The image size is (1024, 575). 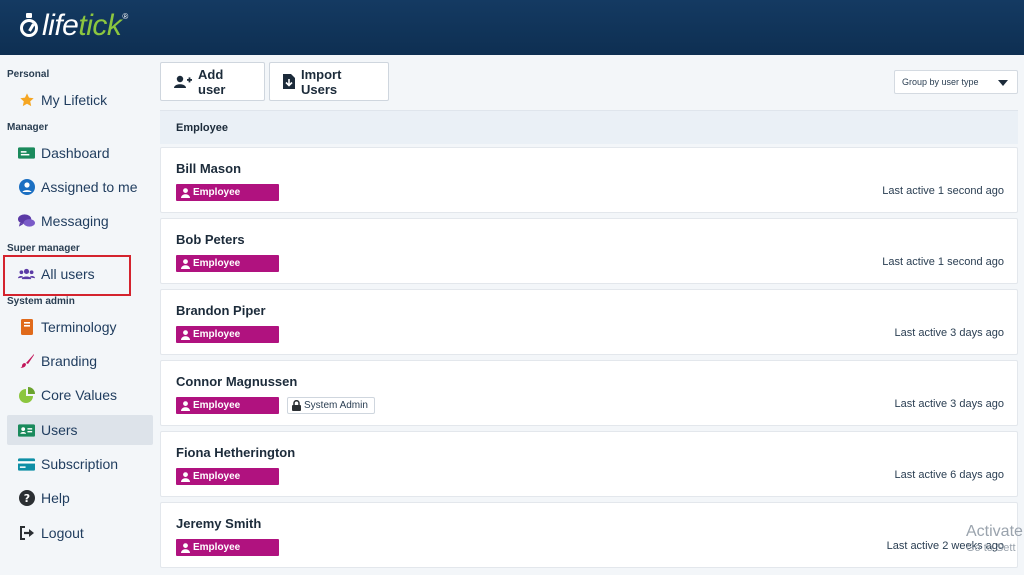 I want to click on lock-icon, so click(x=296, y=405).